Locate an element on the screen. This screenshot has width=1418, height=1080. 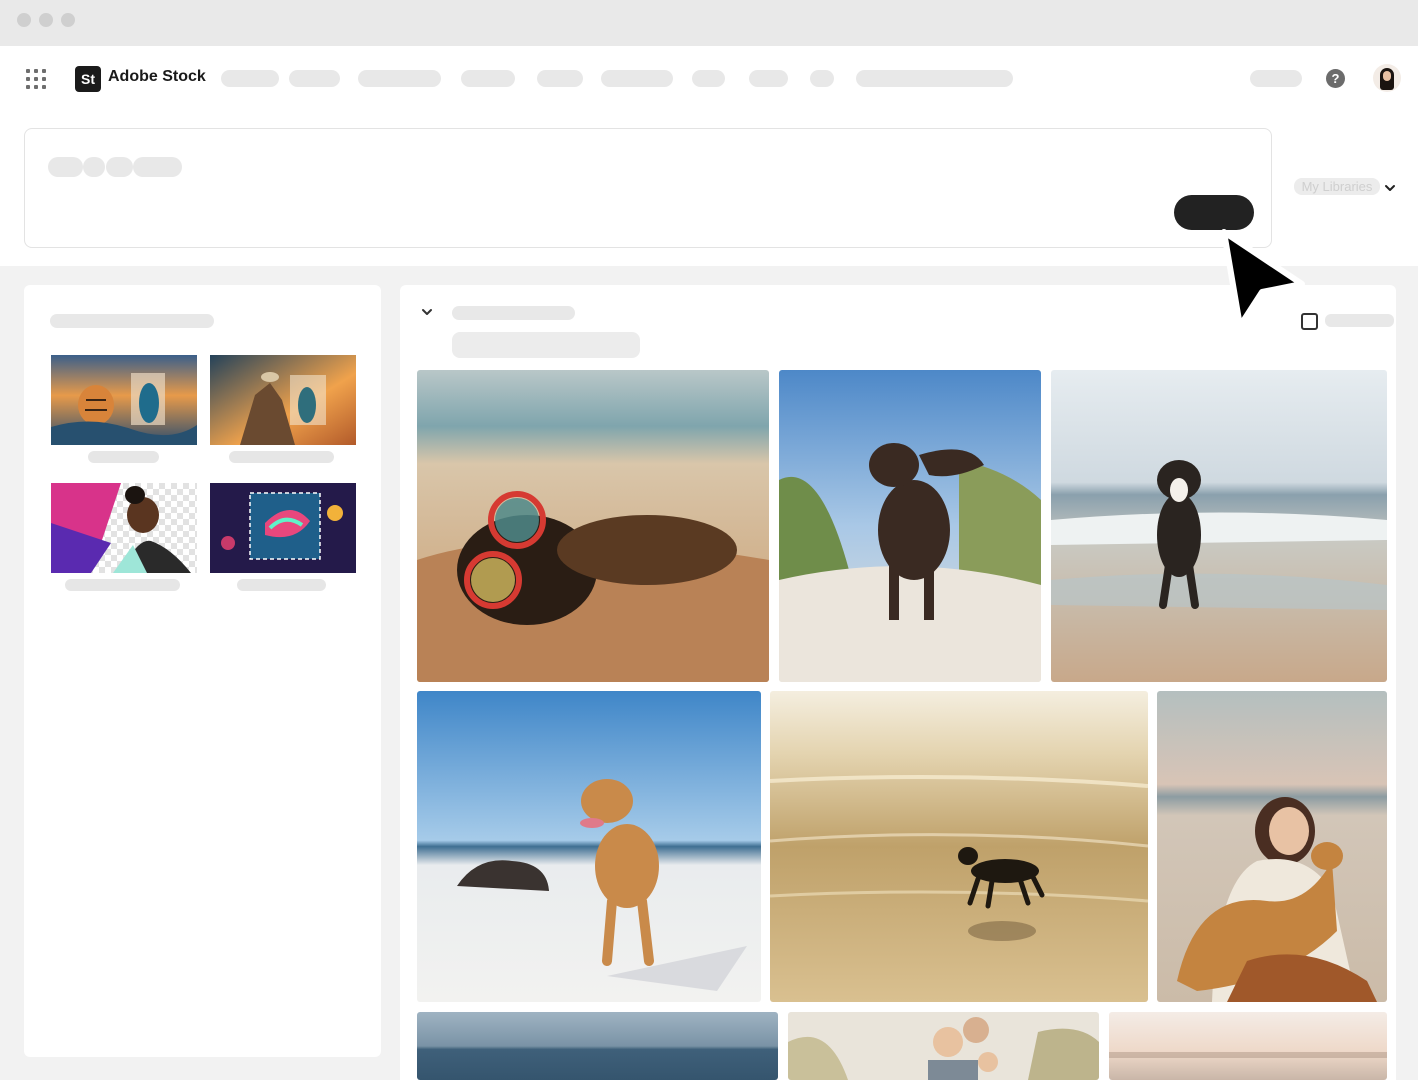
window-titlebar is located at coordinates (709, 23).